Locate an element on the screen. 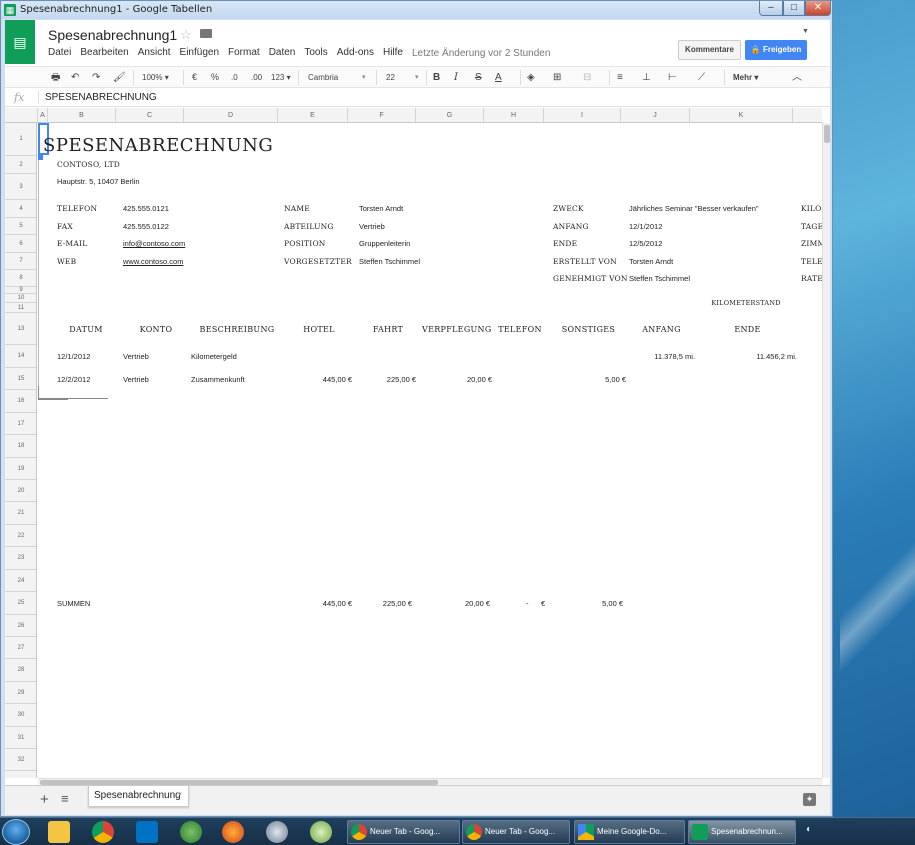 The image size is (915, 845). row-header: 11 is located at coordinates (20, 308).